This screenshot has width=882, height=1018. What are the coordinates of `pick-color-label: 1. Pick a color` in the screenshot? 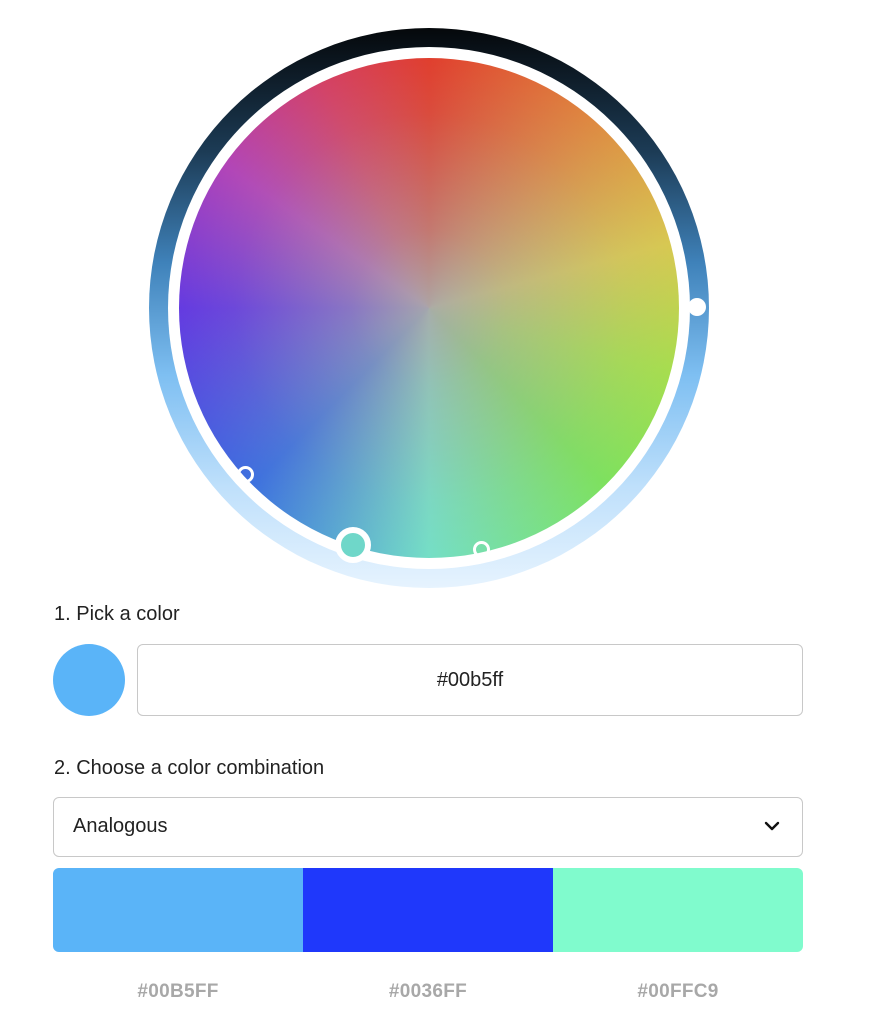 It's located at (117, 614).